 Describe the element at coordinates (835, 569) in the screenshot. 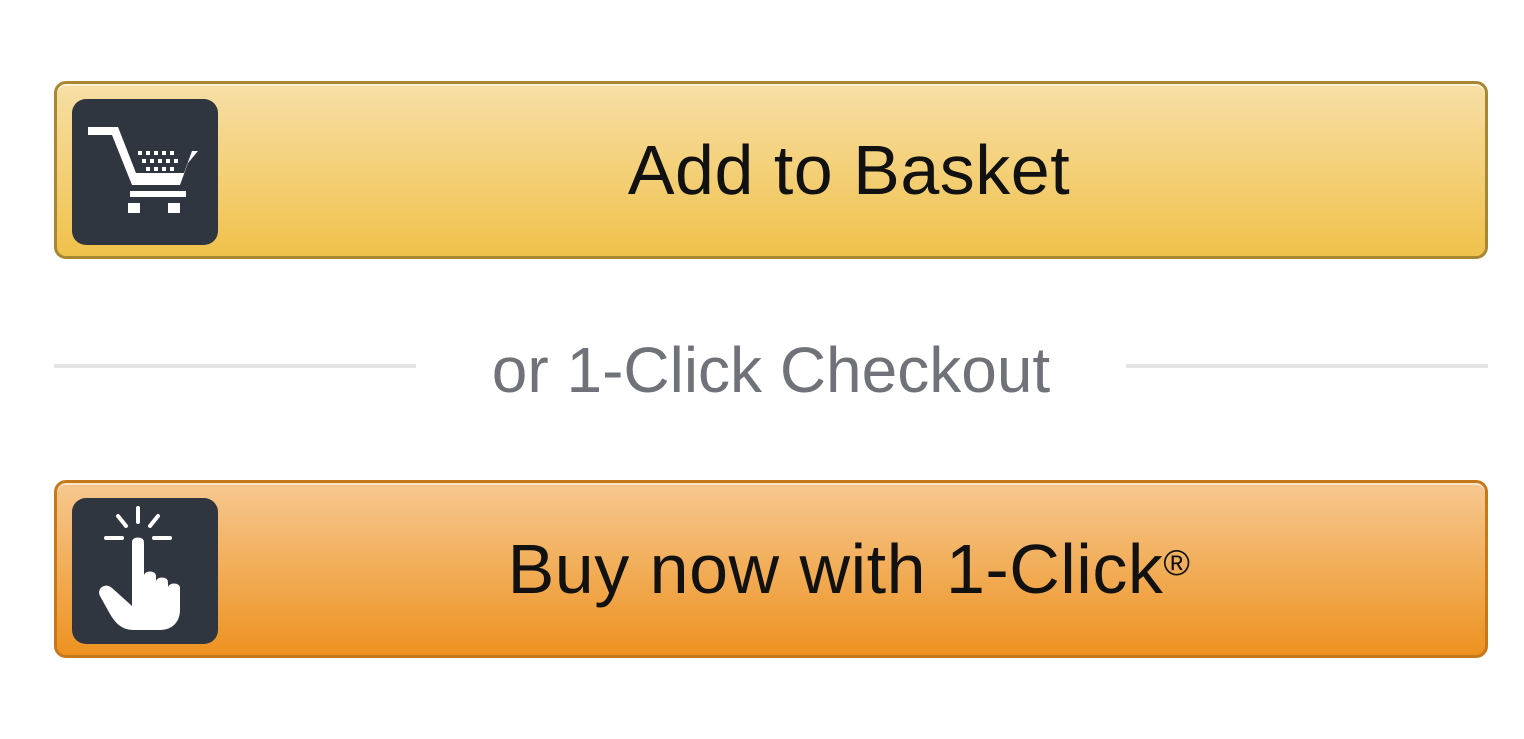

I see `buy-now-text: Buy now with 1-Click` at that location.